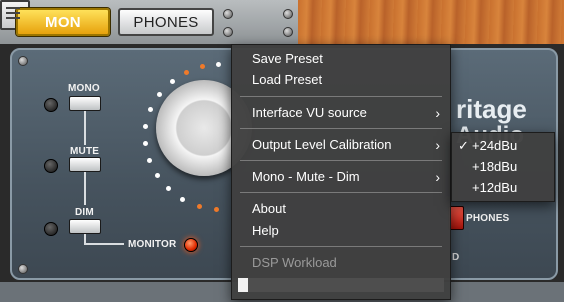 The width and height of the screenshot is (564, 302). I want to click on mute-label: MUTE, so click(85, 151).